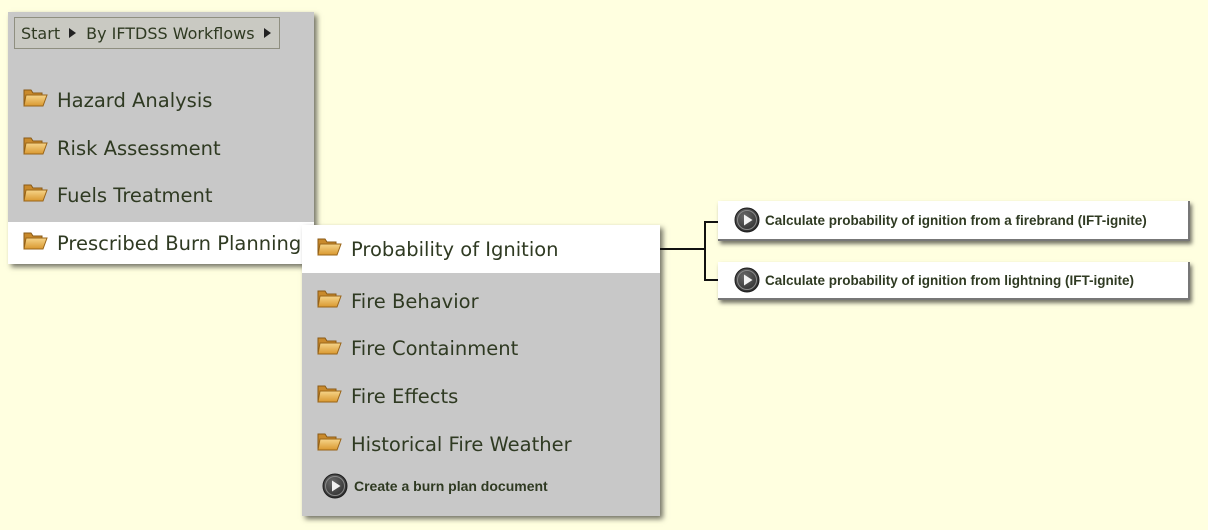 Image resolution: width=1208 pixels, height=530 pixels. I want to click on submenu-item-historical-fire-weather: Historical Fire Weather, so click(481, 444).